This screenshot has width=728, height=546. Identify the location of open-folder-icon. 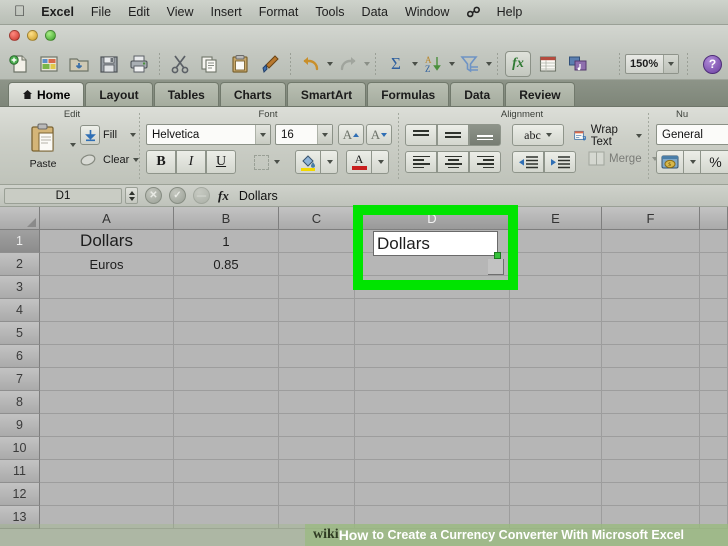
(79, 64).